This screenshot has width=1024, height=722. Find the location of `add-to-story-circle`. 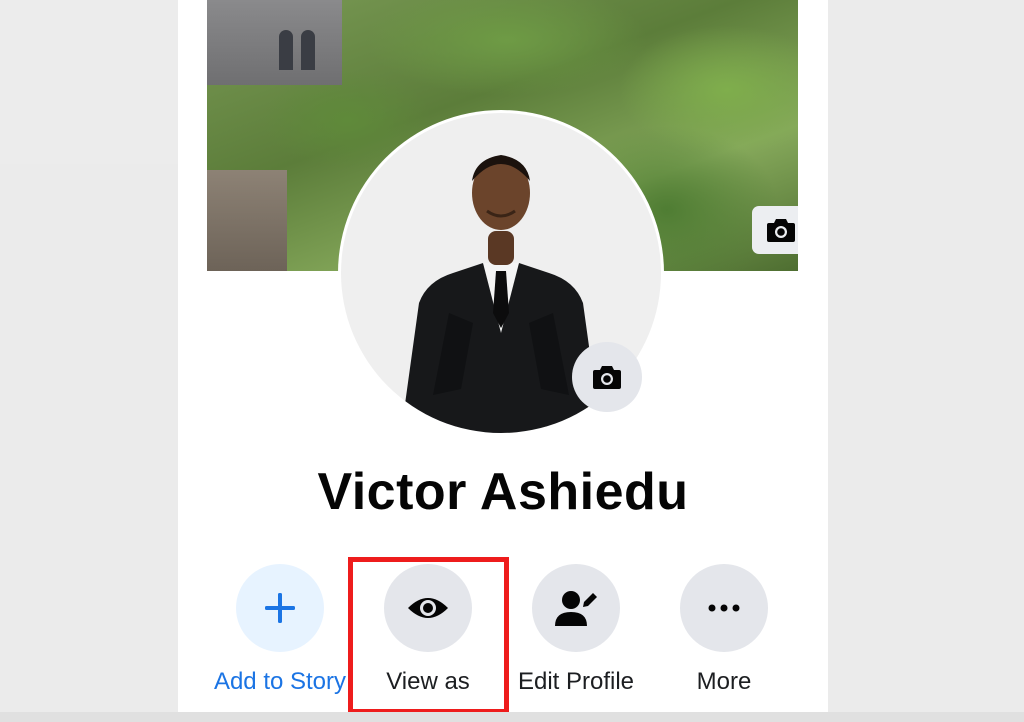

add-to-story-circle is located at coordinates (280, 608).